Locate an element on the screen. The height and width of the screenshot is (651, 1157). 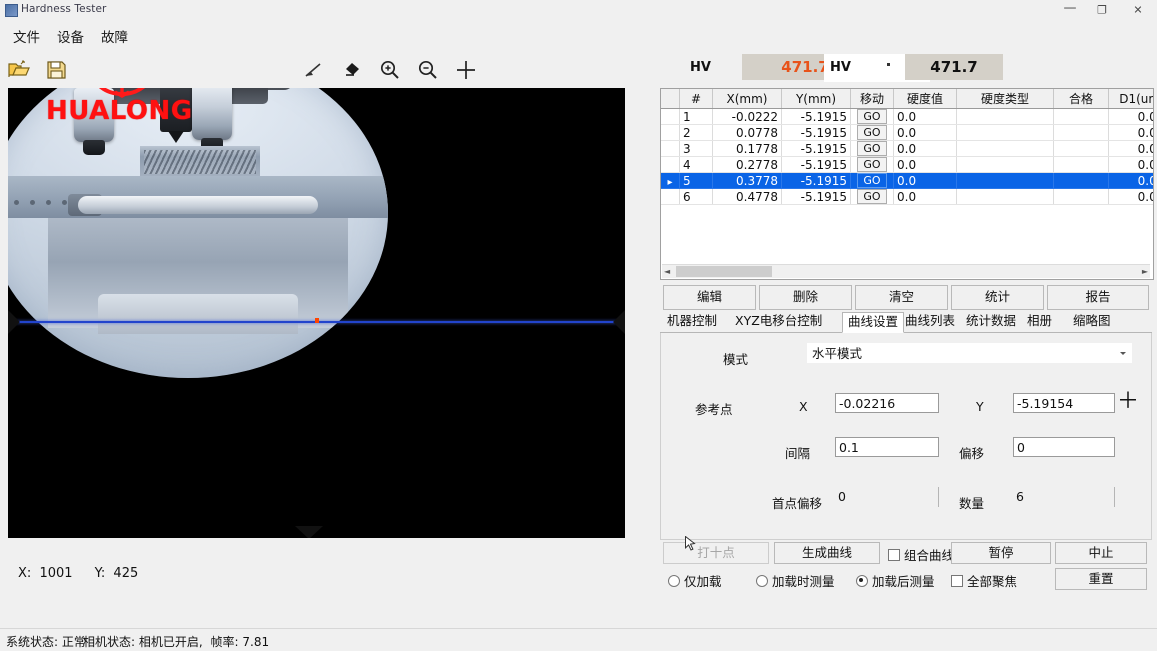
zoom-out-icon is located at coordinates (428, 70).